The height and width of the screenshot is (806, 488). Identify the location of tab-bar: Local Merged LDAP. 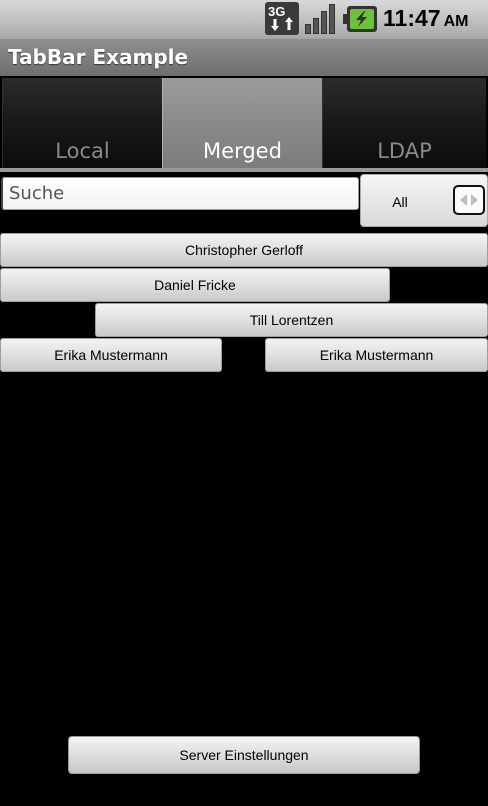
(244, 124).